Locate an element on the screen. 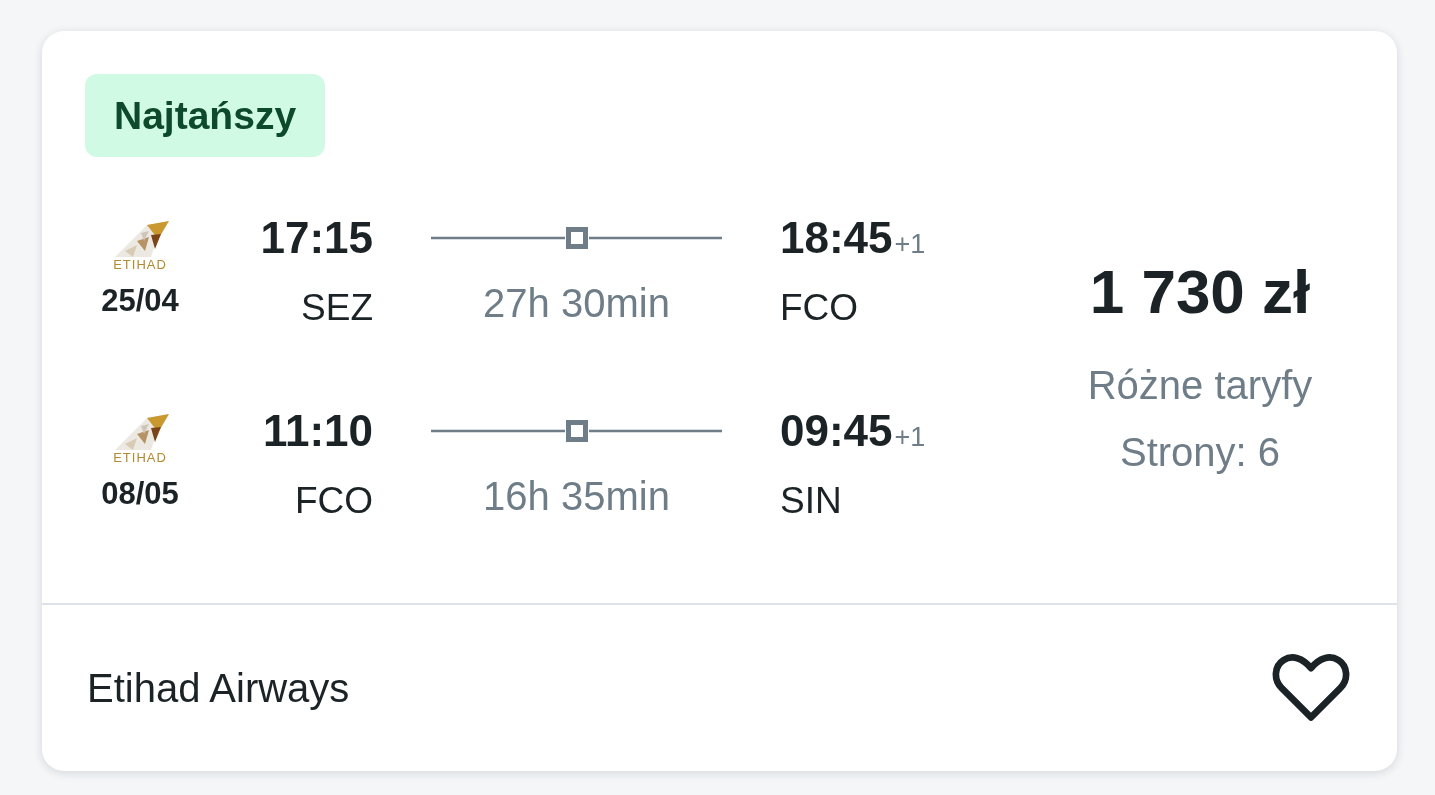 This screenshot has height=795, width=1435. flight-duration: 27h 30min is located at coordinates (576, 303).